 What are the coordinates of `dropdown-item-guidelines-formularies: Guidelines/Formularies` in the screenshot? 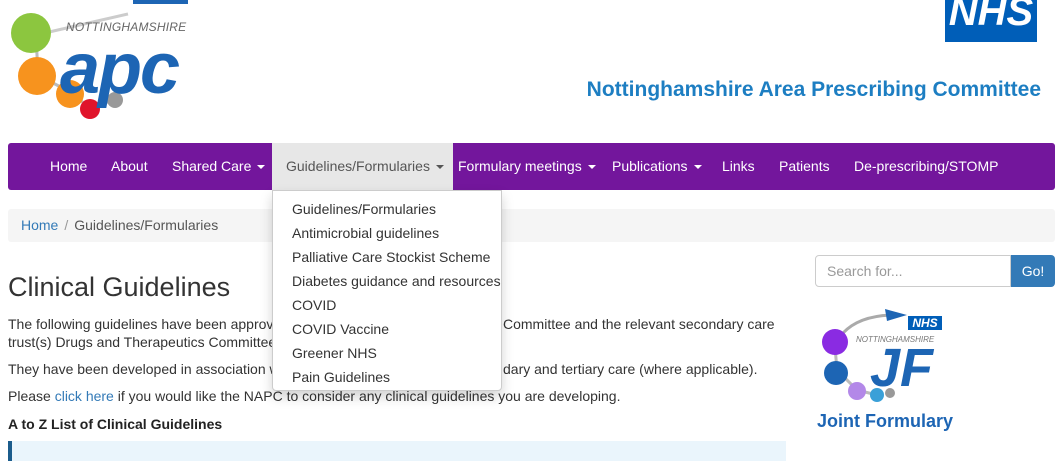 It's located at (364, 209).